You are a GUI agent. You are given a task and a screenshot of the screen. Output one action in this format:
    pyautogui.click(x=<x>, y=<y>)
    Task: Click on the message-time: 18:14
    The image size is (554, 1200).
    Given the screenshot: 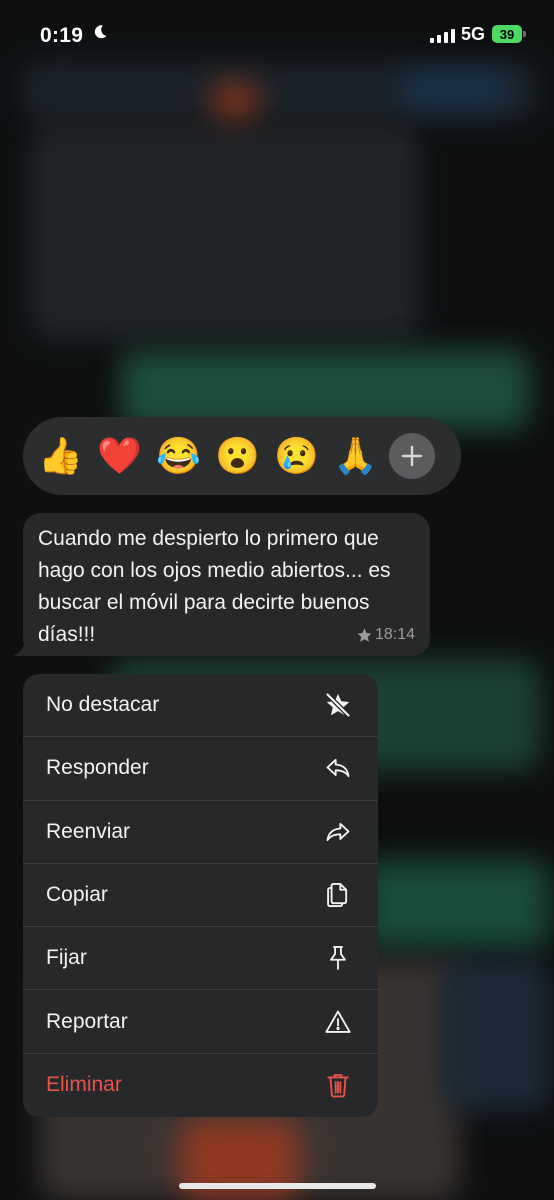 What is the action you would take?
    pyautogui.click(x=394, y=634)
    